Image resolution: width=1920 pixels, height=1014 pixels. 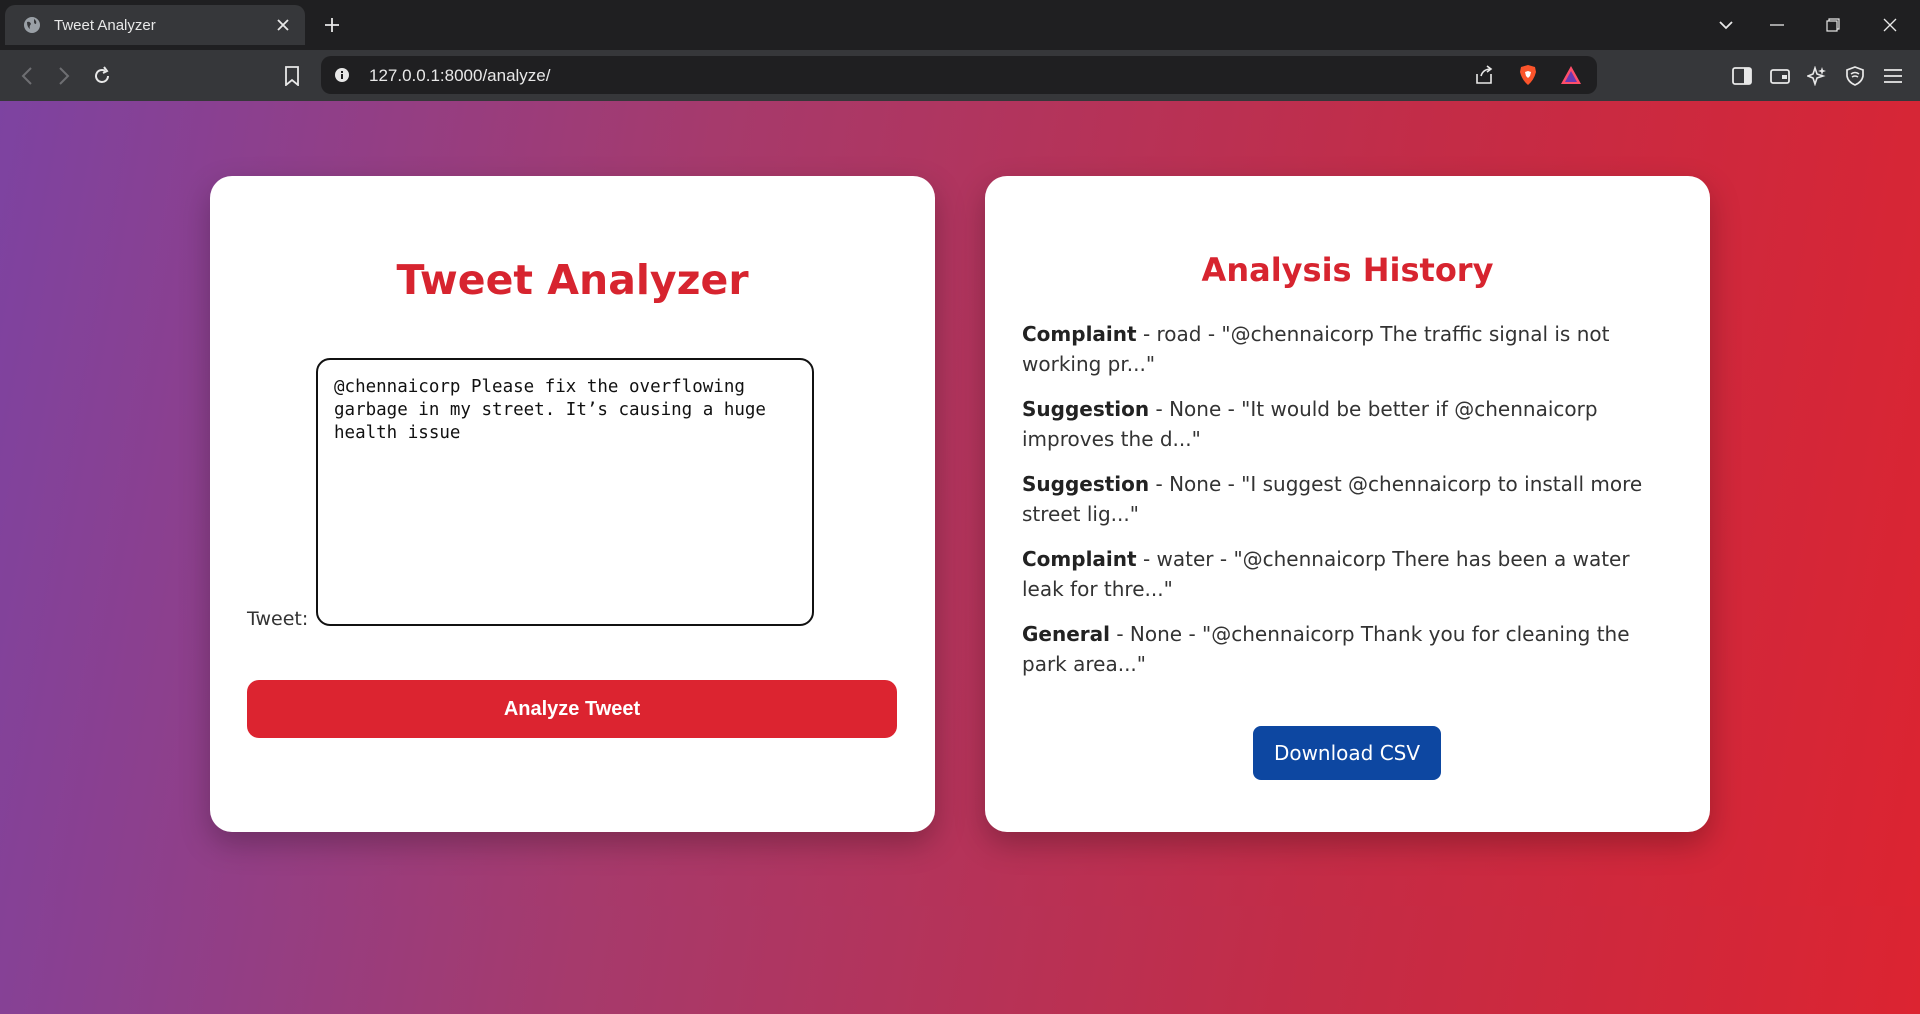 I want to click on wallet-icon, so click(x=1780, y=76).